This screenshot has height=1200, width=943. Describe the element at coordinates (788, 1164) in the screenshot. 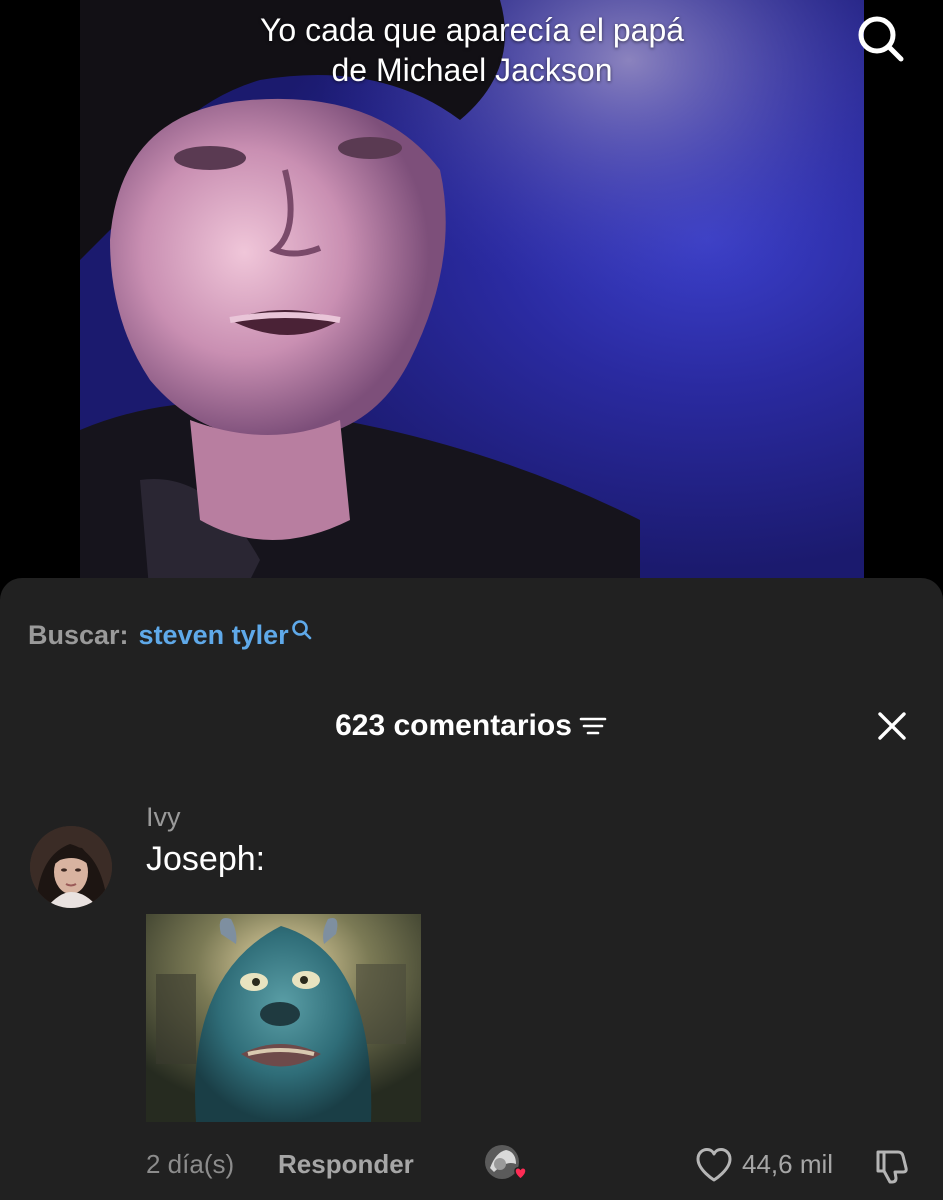

I see `like-count: 44,6 mil` at that location.